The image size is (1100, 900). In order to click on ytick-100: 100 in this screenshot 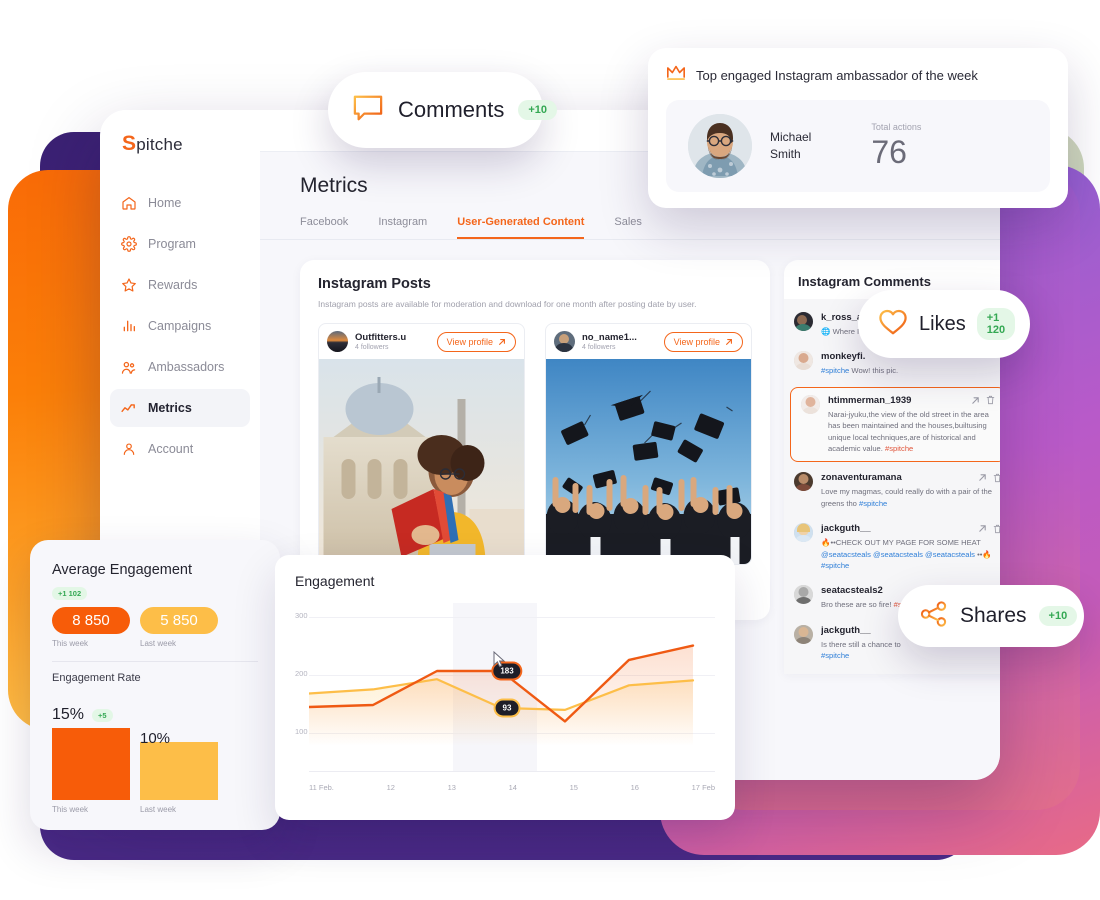, I will do `click(301, 731)`.